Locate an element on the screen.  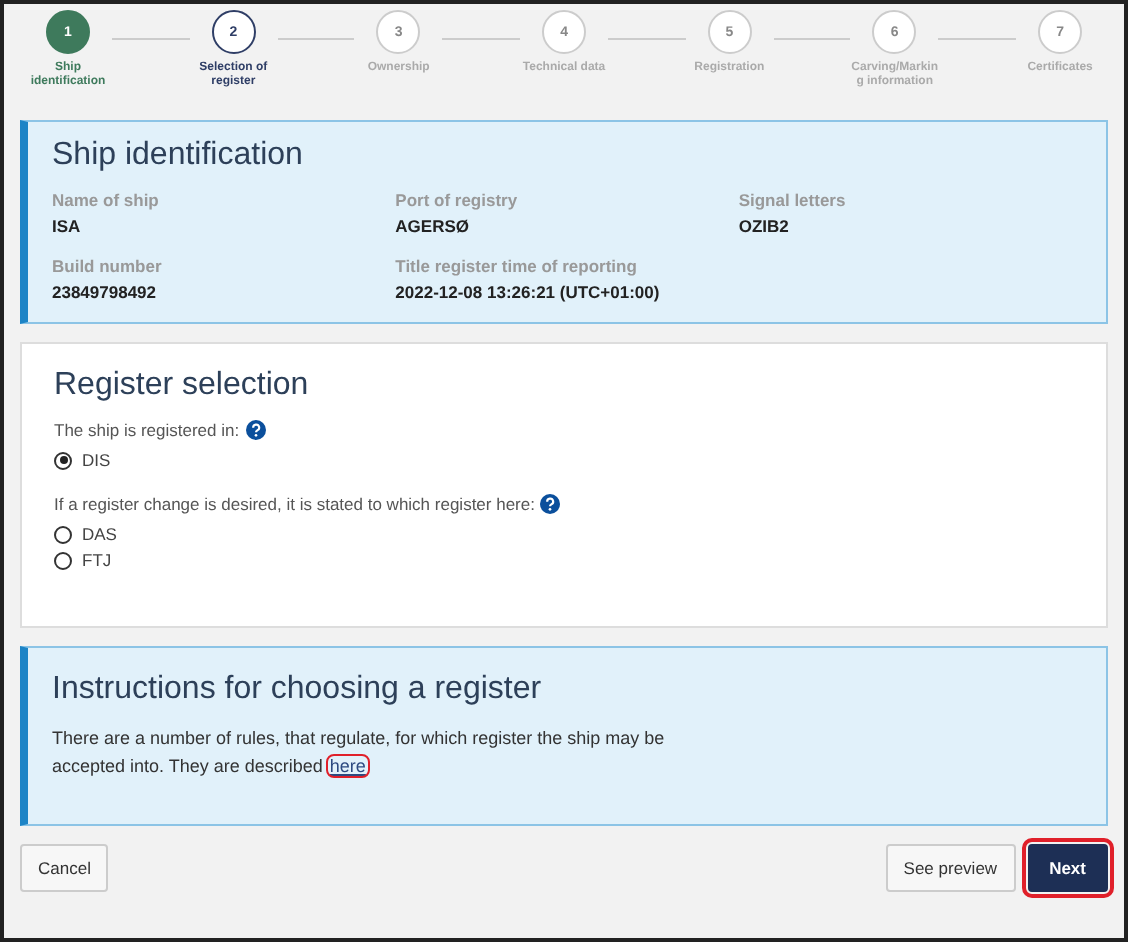
panel-title: Ship identification is located at coordinates (178, 156).